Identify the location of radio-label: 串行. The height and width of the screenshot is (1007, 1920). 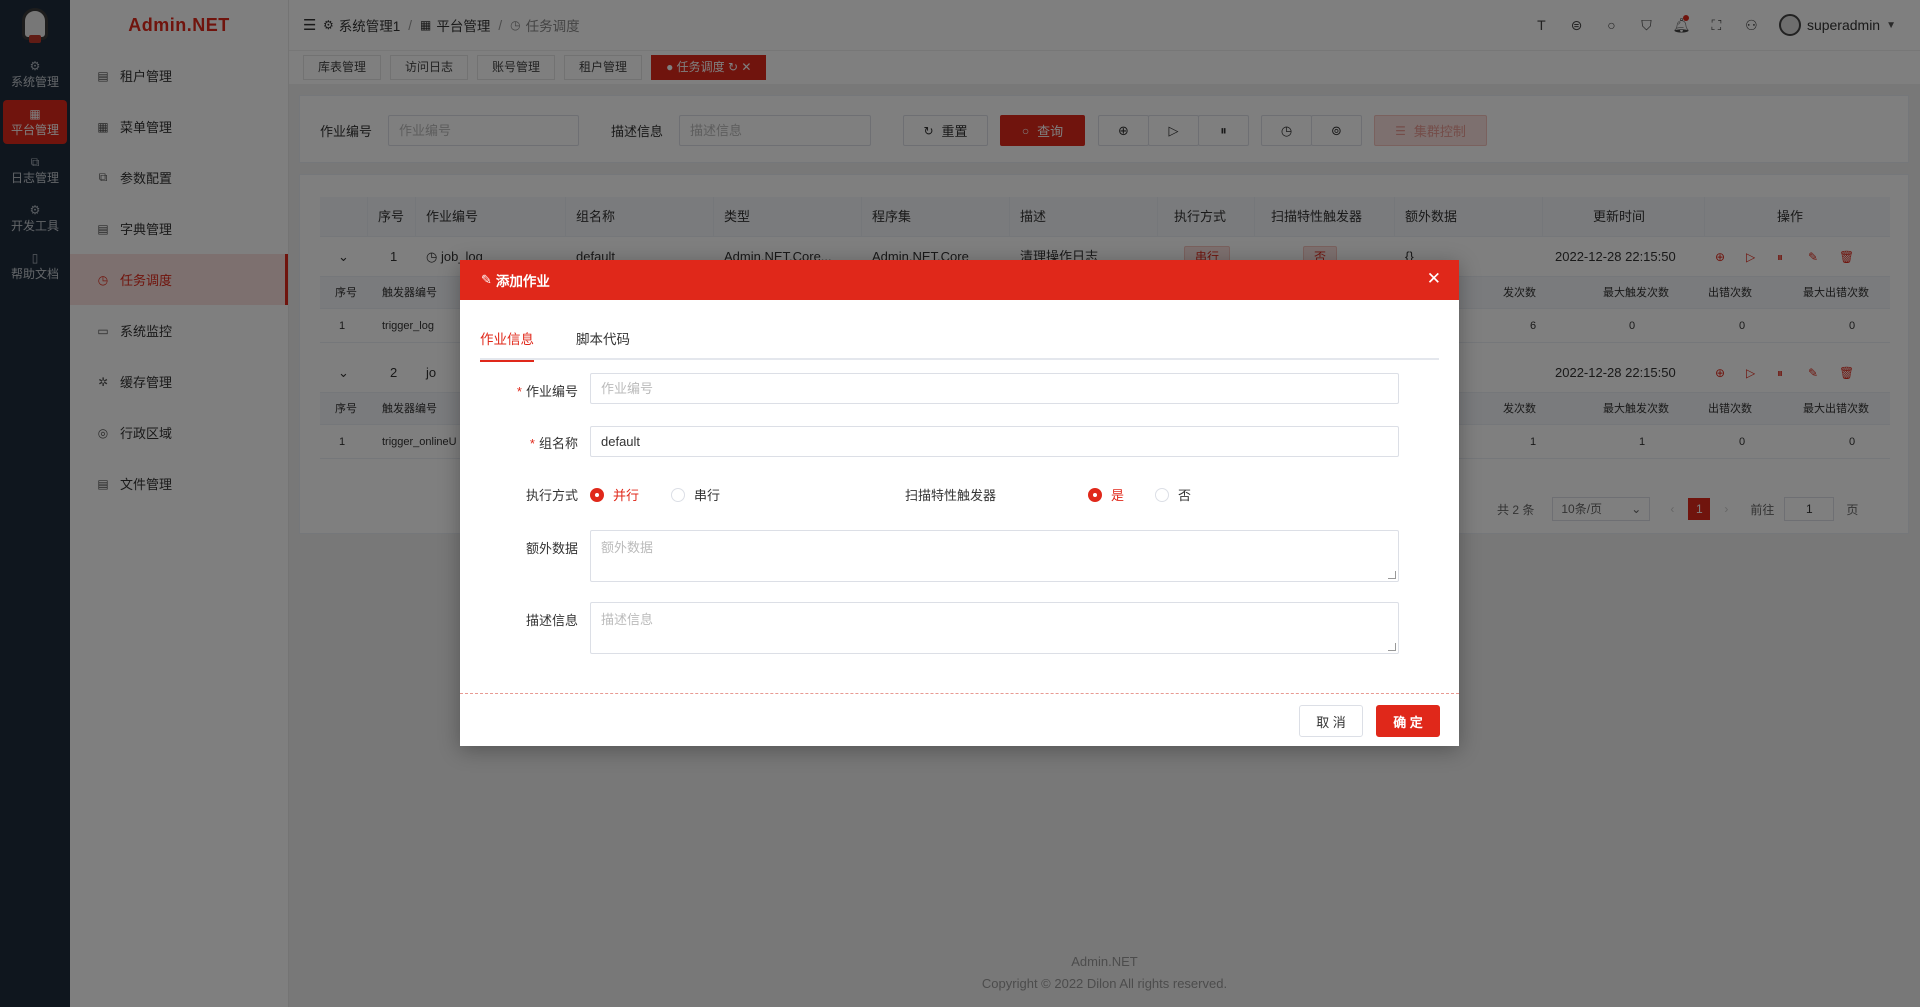
(707, 495).